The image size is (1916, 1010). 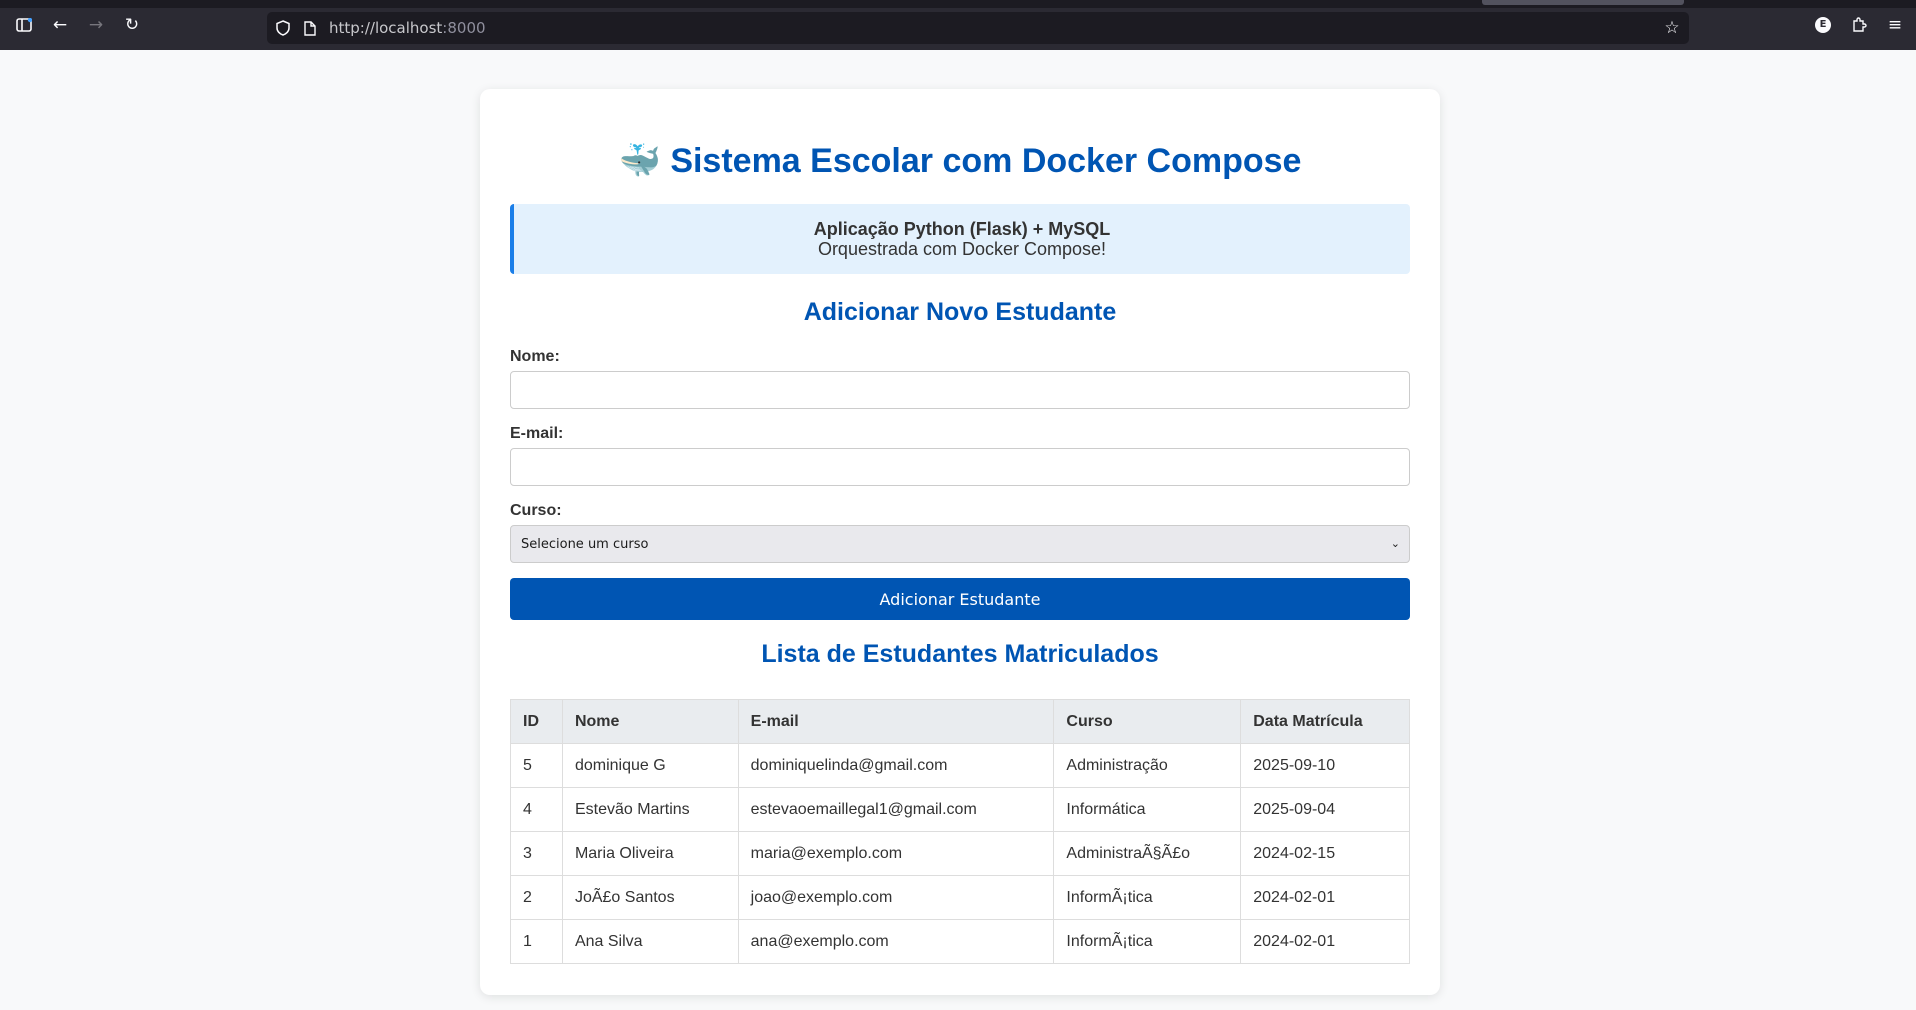 I want to click on cell-id: 3, so click(x=536, y=853).